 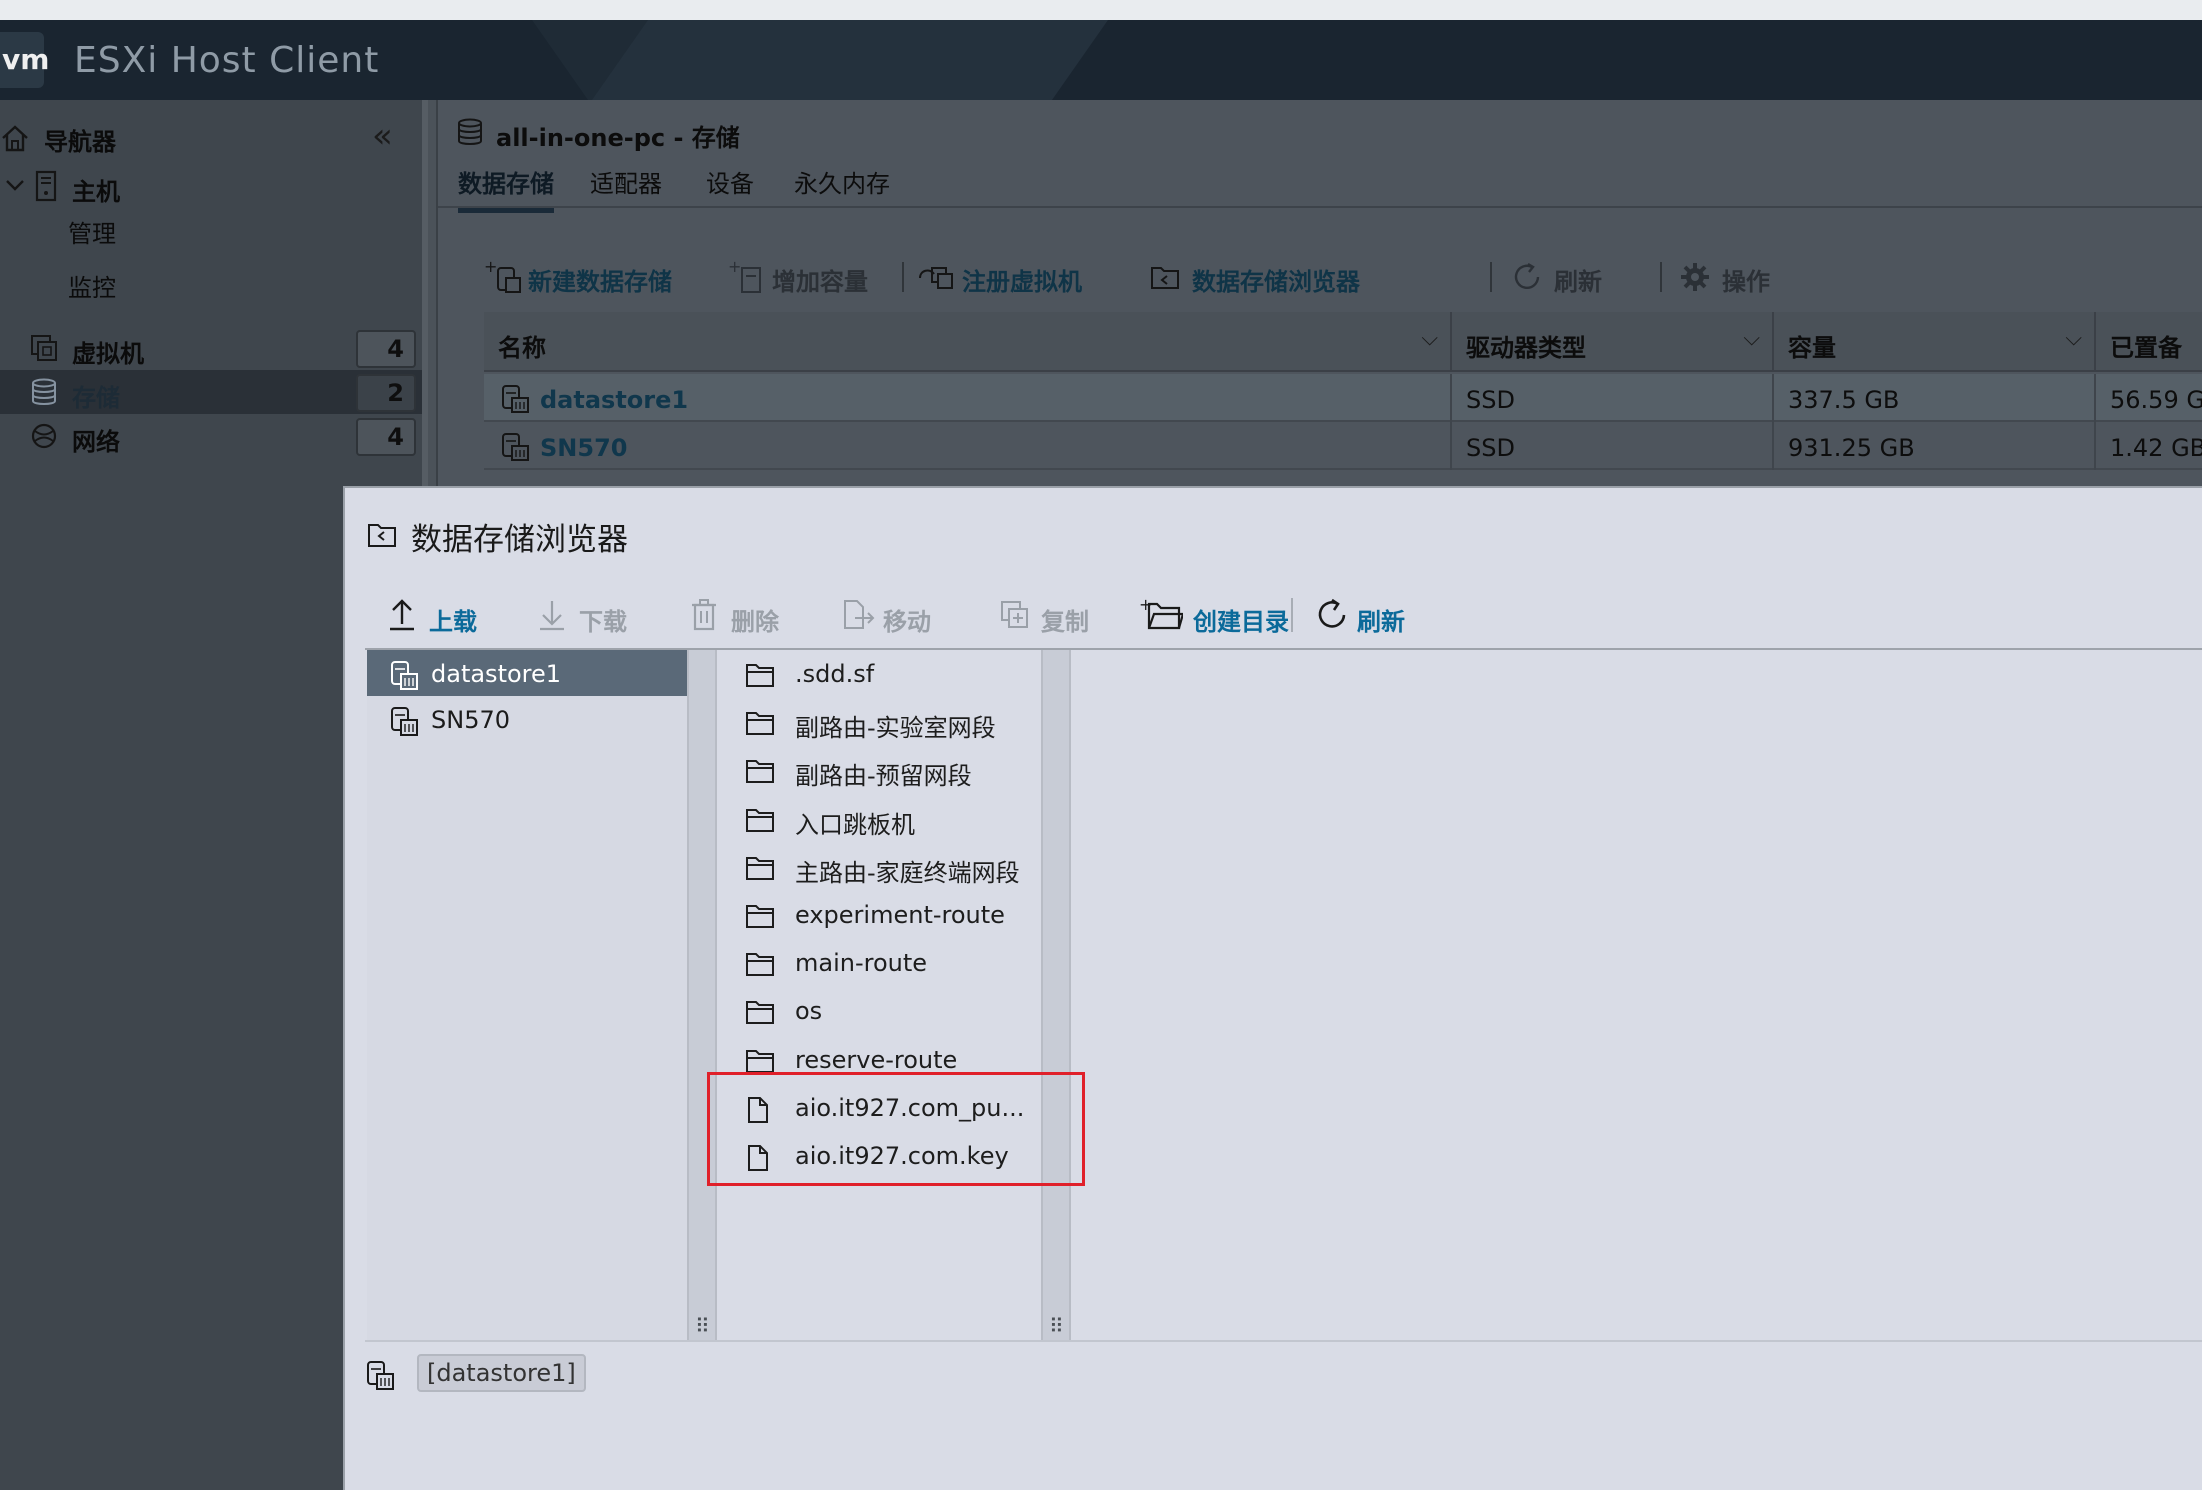 I want to click on navigator-header: 导航器 «, so click(x=210, y=136).